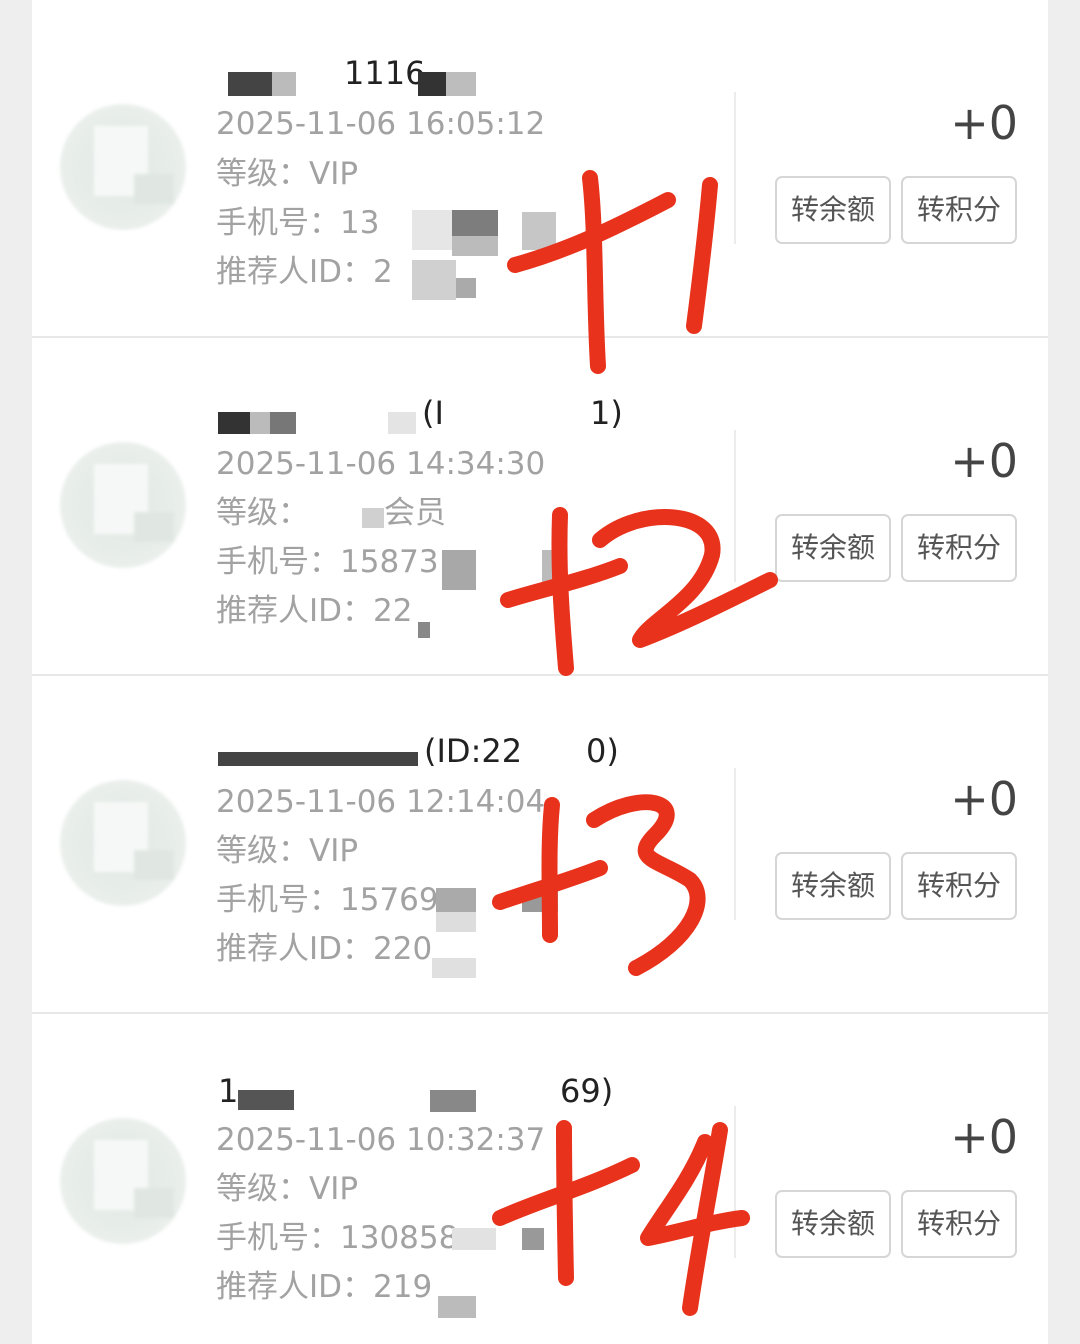 This screenshot has height=1344, width=1080. I want to click on member-name: 1116, so click(385, 73).